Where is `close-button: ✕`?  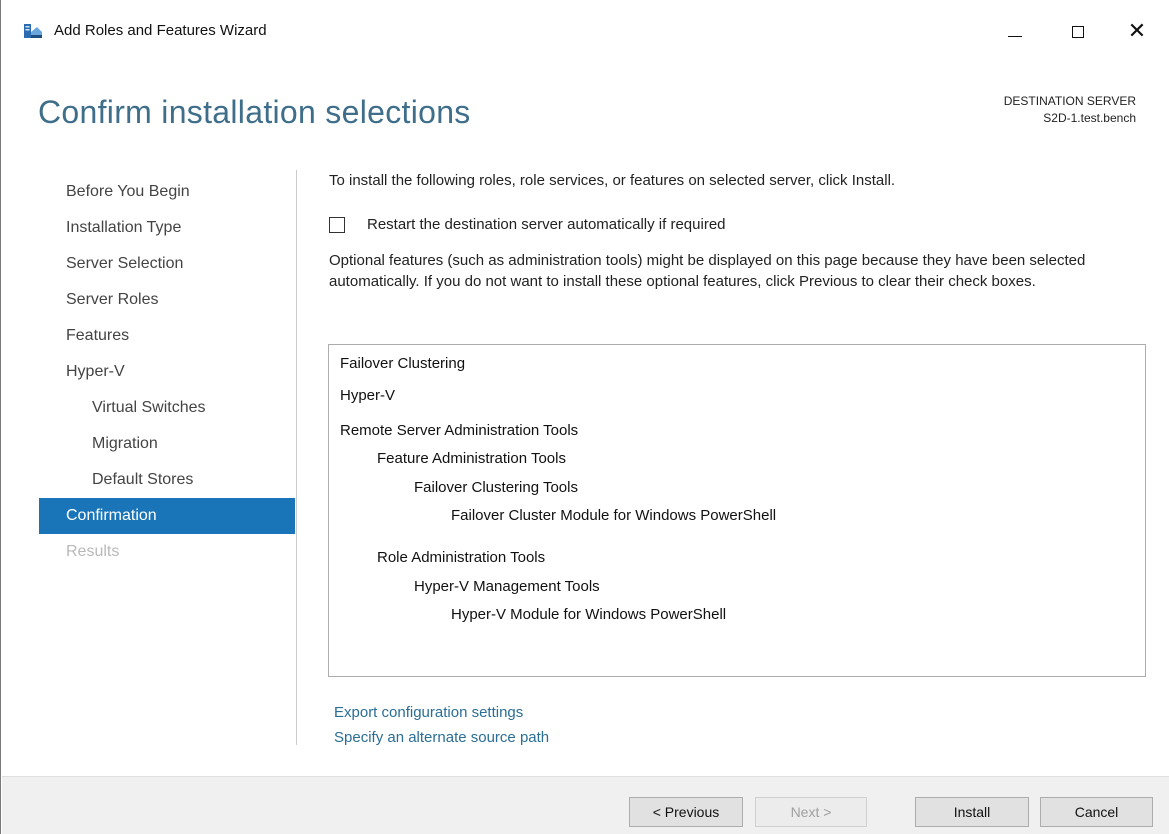
close-button: ✕ is located at coordinates (1137, 32).